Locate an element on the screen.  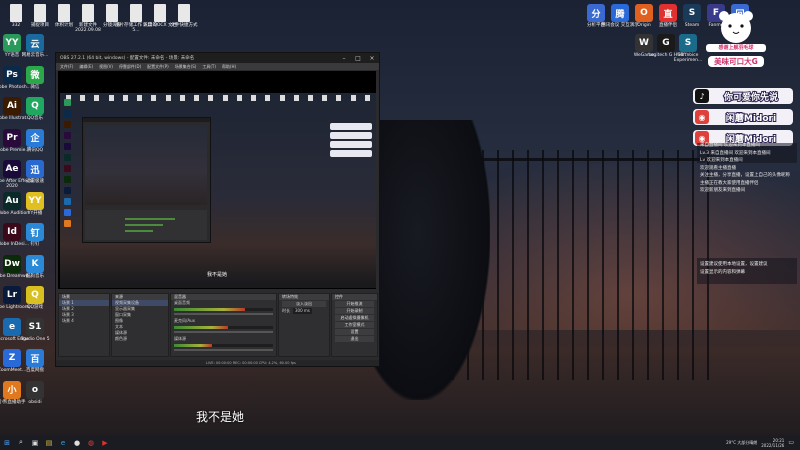
mixer-track: 桌面音频 is located at coordinates (223, 309).